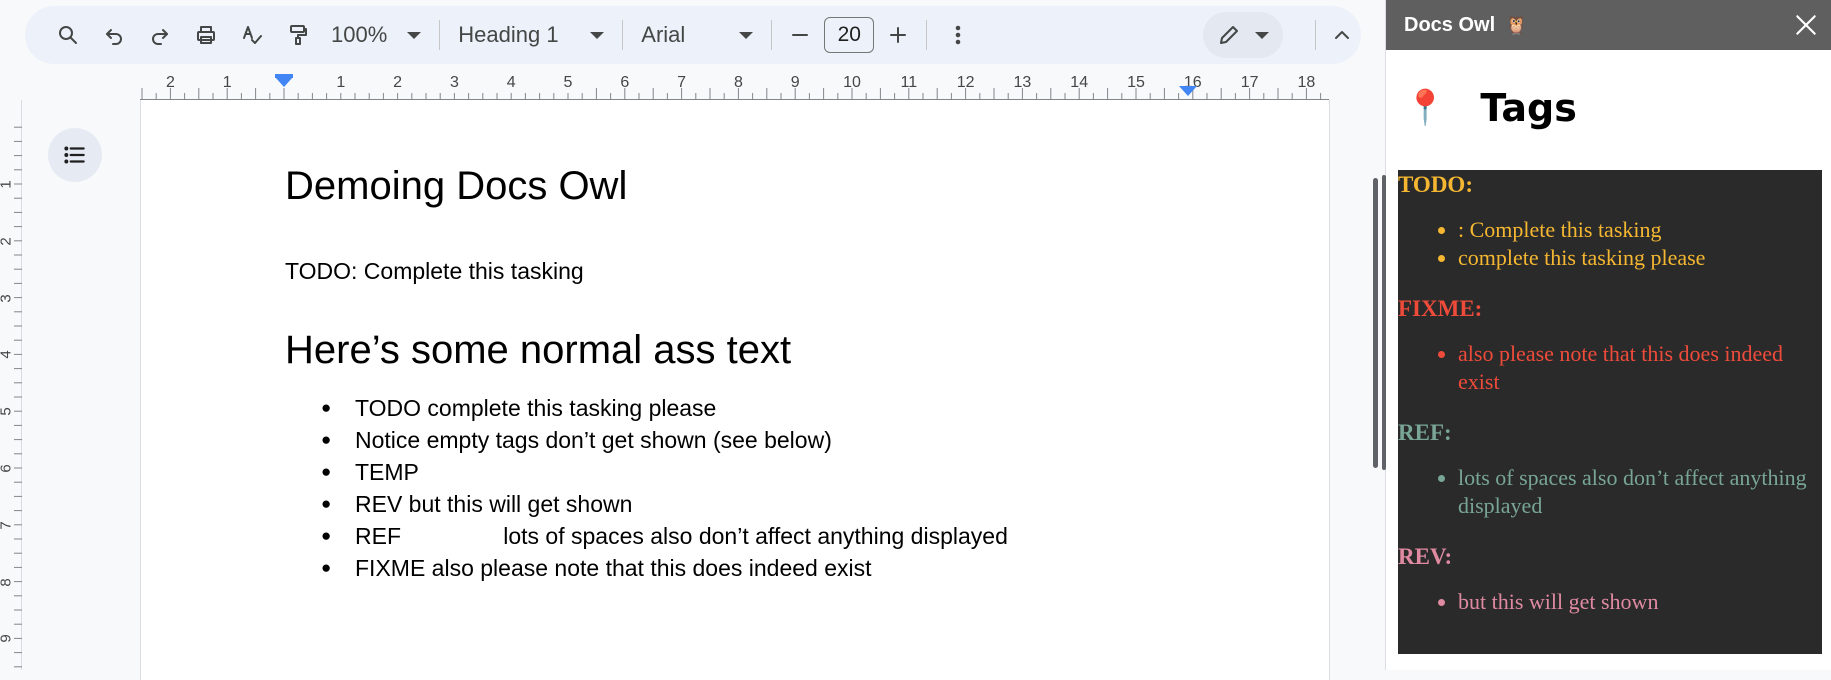 The width and height of the screenshot is (1831, 680). I want to click on paint-format-button, so click(298, 35).